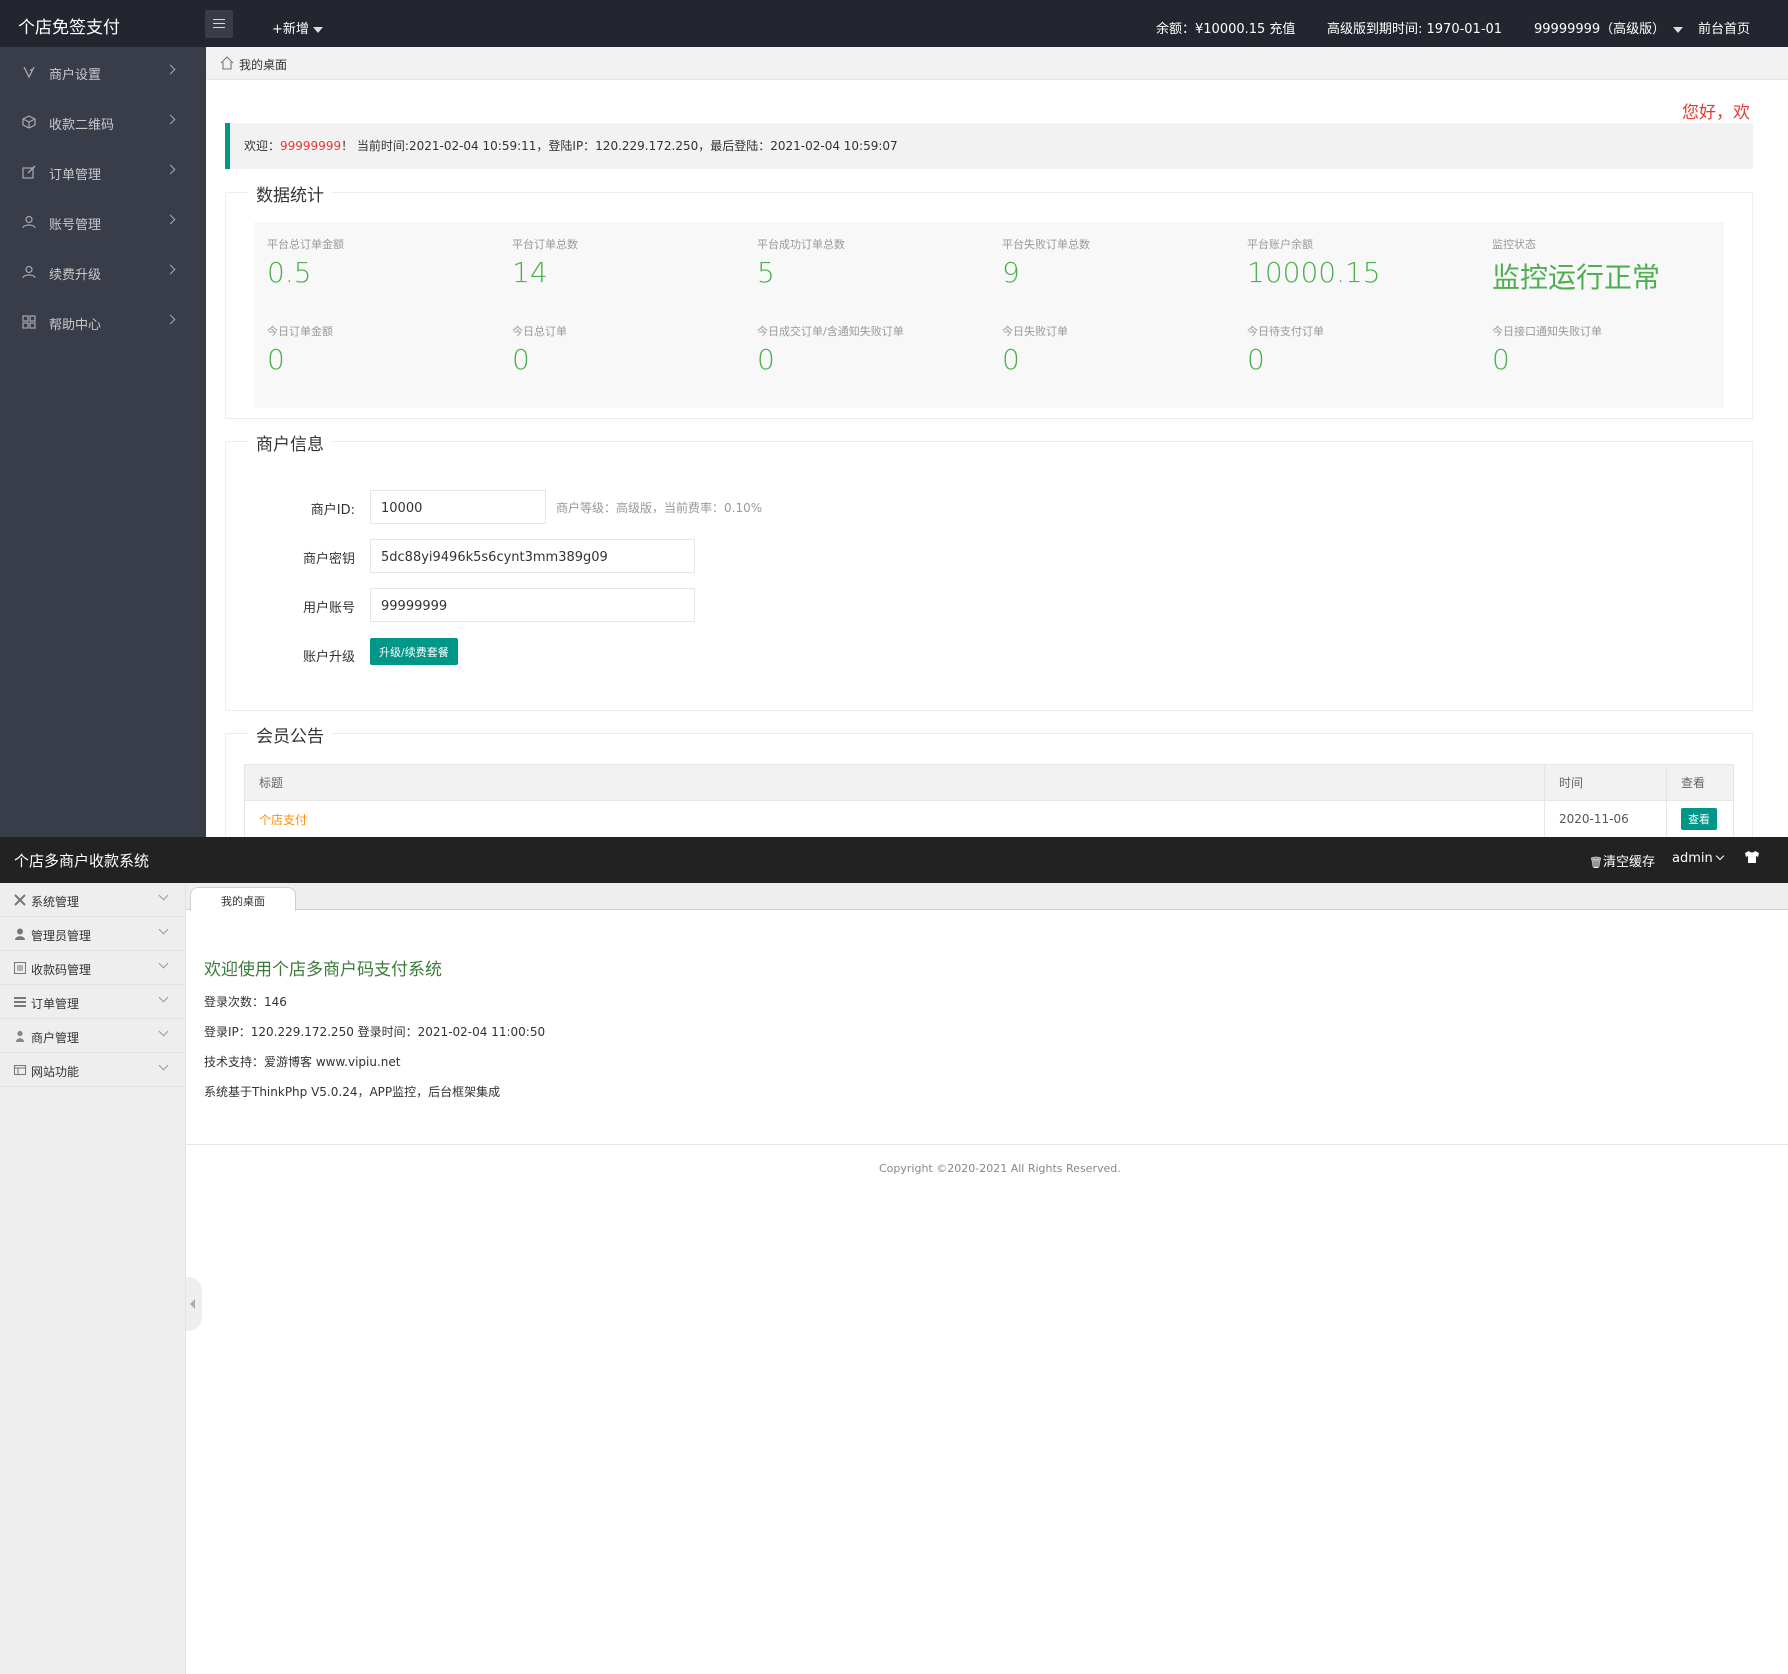 The height and width of the screenshot is (1674, 1788). Describe the element at coordinates (61, 936) in the screenshot. I see `sidebar-item-label: 管理员管理` at that location.